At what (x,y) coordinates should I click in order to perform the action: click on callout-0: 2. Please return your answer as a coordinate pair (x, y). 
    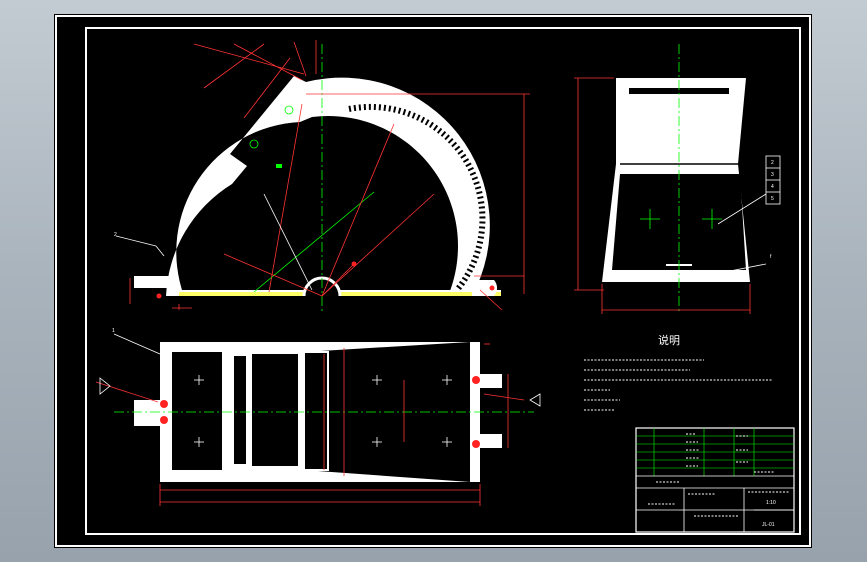
    Looking at the image, I should click on (772, 163).